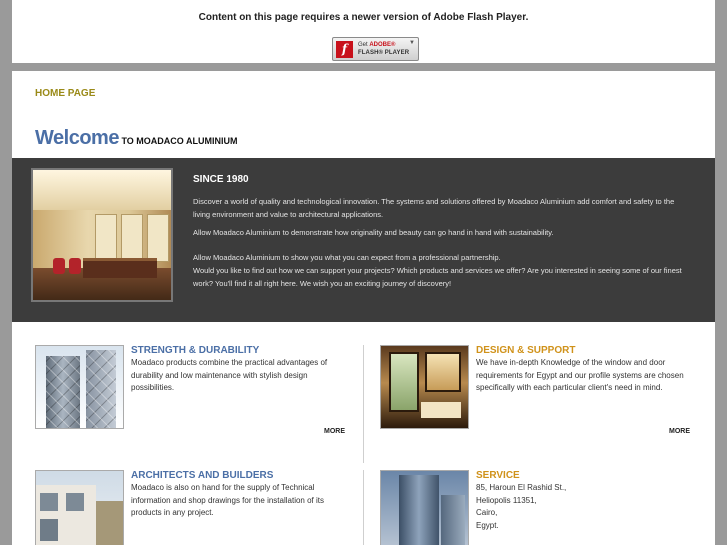 The image size is (727, 545). What do you see at coordinates (344, 49) in the screenshot?
I see `flash-logo-icon: f` at bounding box center [344, 49].